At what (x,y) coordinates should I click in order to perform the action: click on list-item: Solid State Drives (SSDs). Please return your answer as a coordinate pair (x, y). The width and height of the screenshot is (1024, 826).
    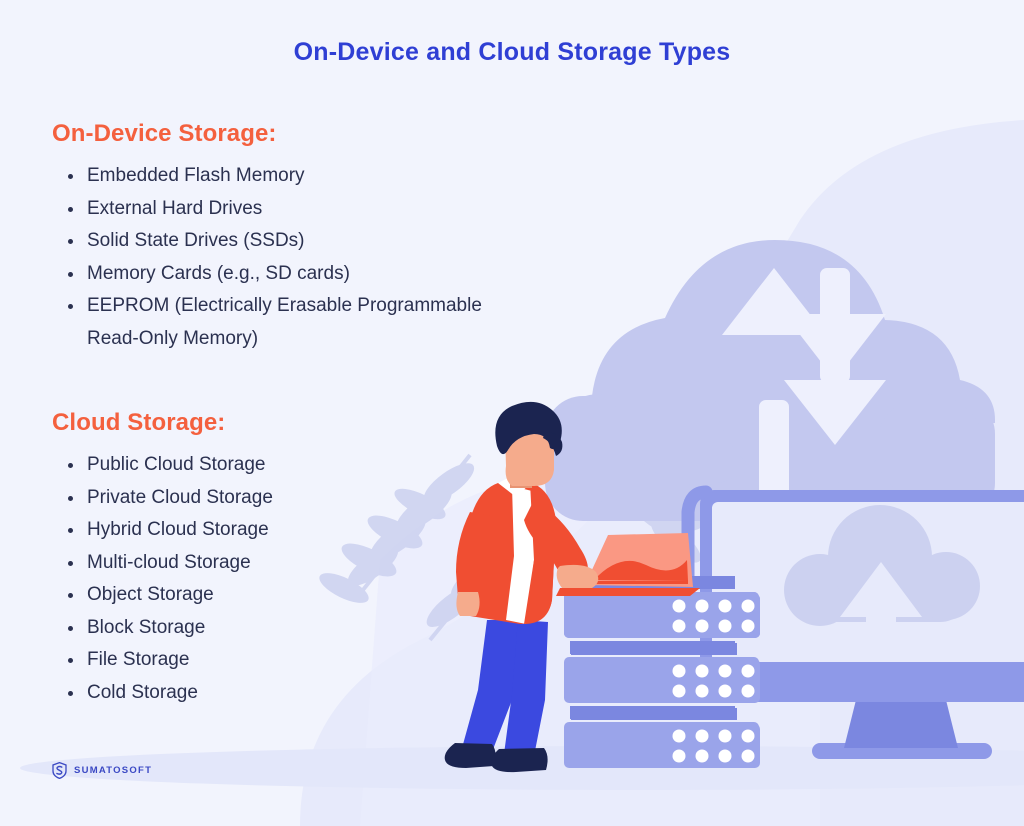
    Looking at the image, I should click on (279, 241).